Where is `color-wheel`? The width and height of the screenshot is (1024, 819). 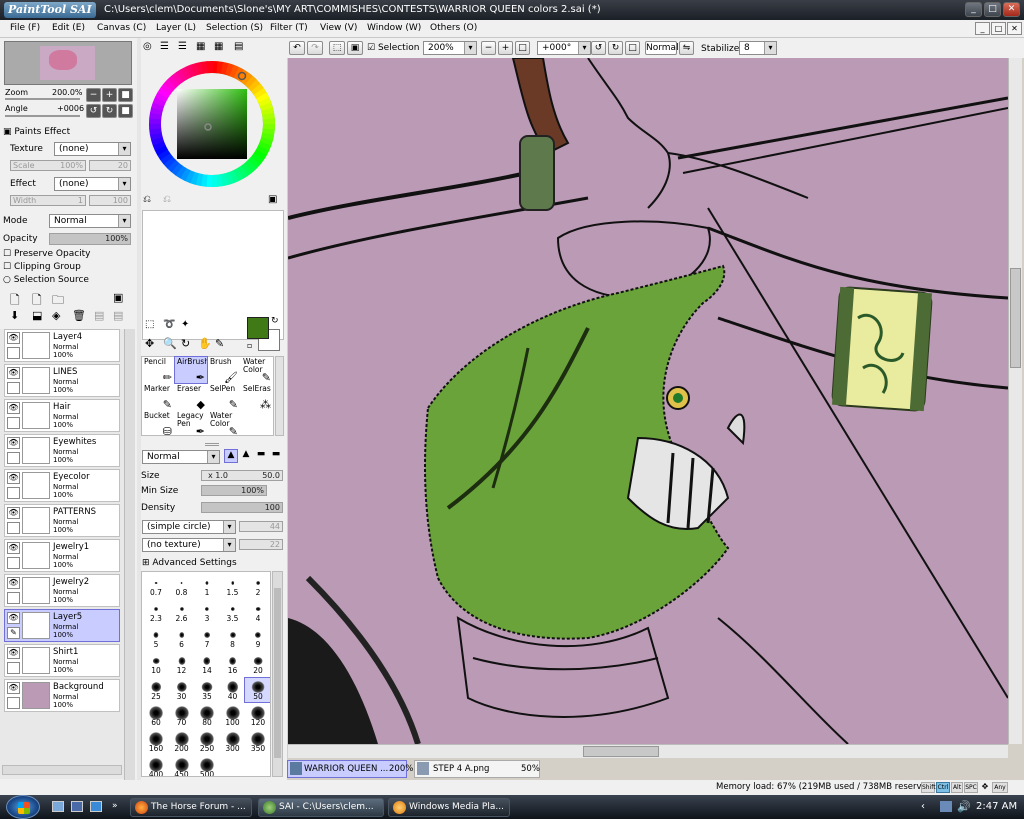 color-wheel is located at coordinates (212, 124).